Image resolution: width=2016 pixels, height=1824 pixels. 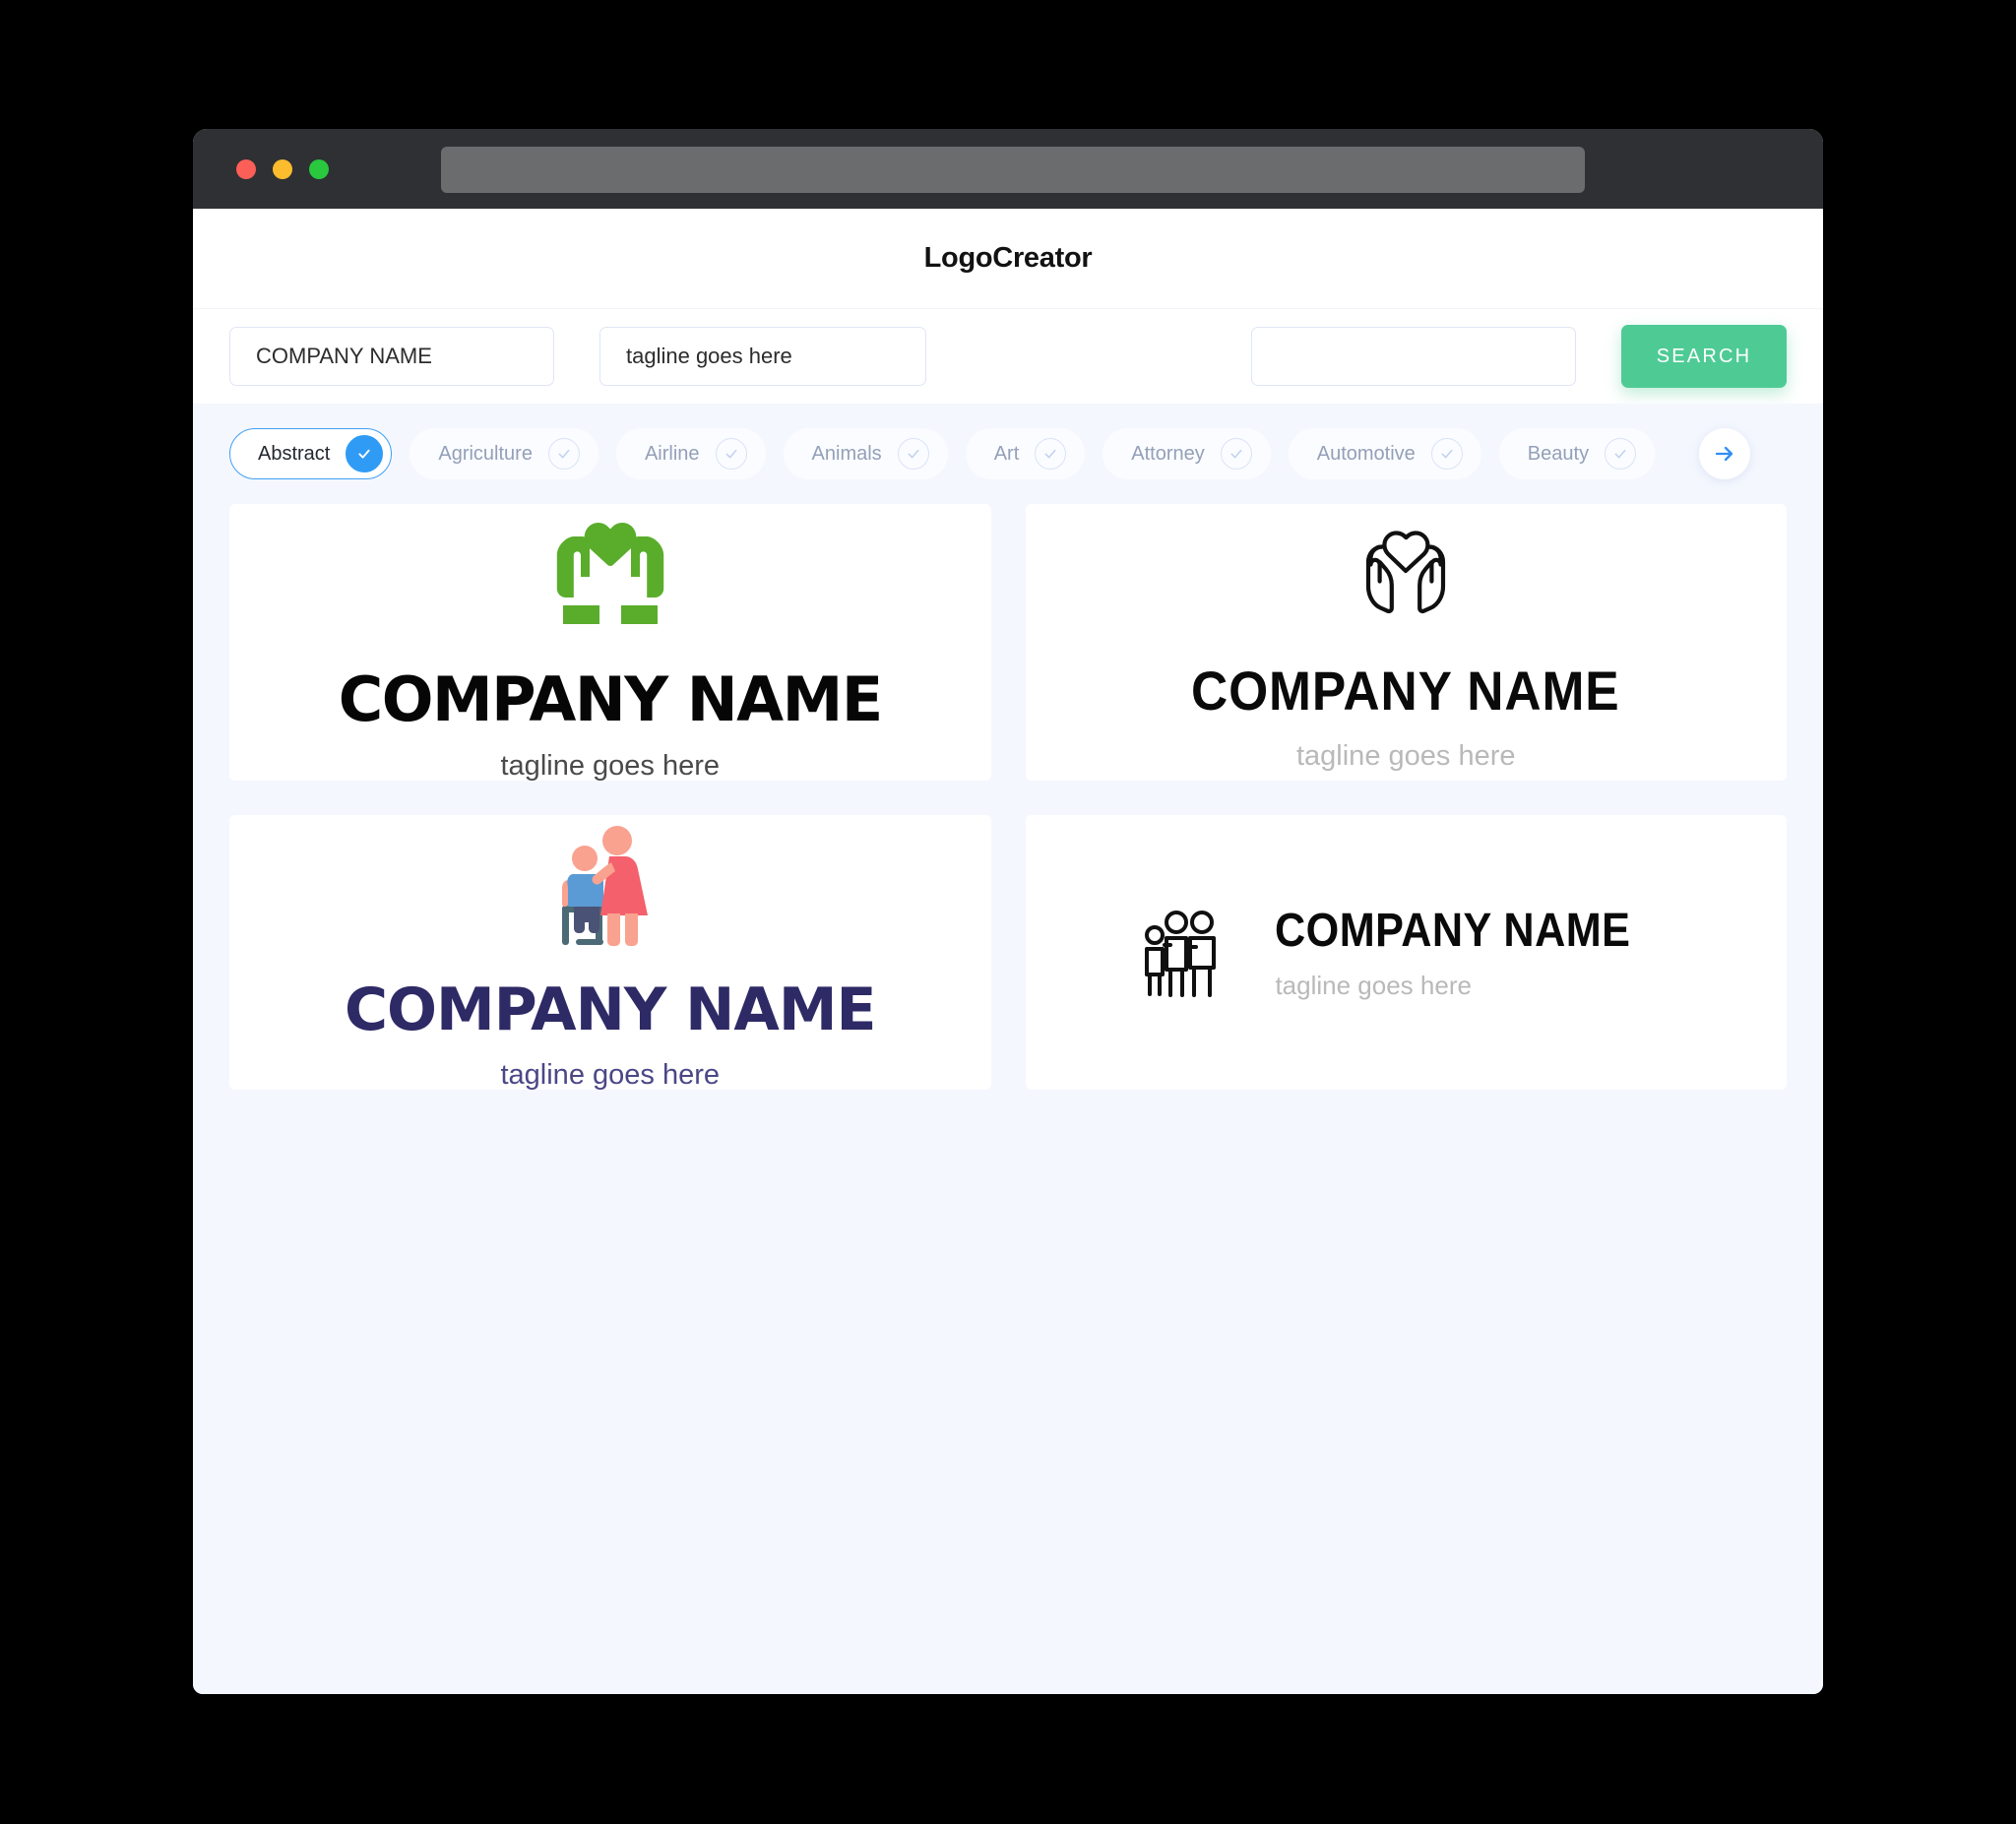 What do you see at coordinates (319, 168) in the screenshot?
I see `maximize-window-button` at bounding box center [319, 168].